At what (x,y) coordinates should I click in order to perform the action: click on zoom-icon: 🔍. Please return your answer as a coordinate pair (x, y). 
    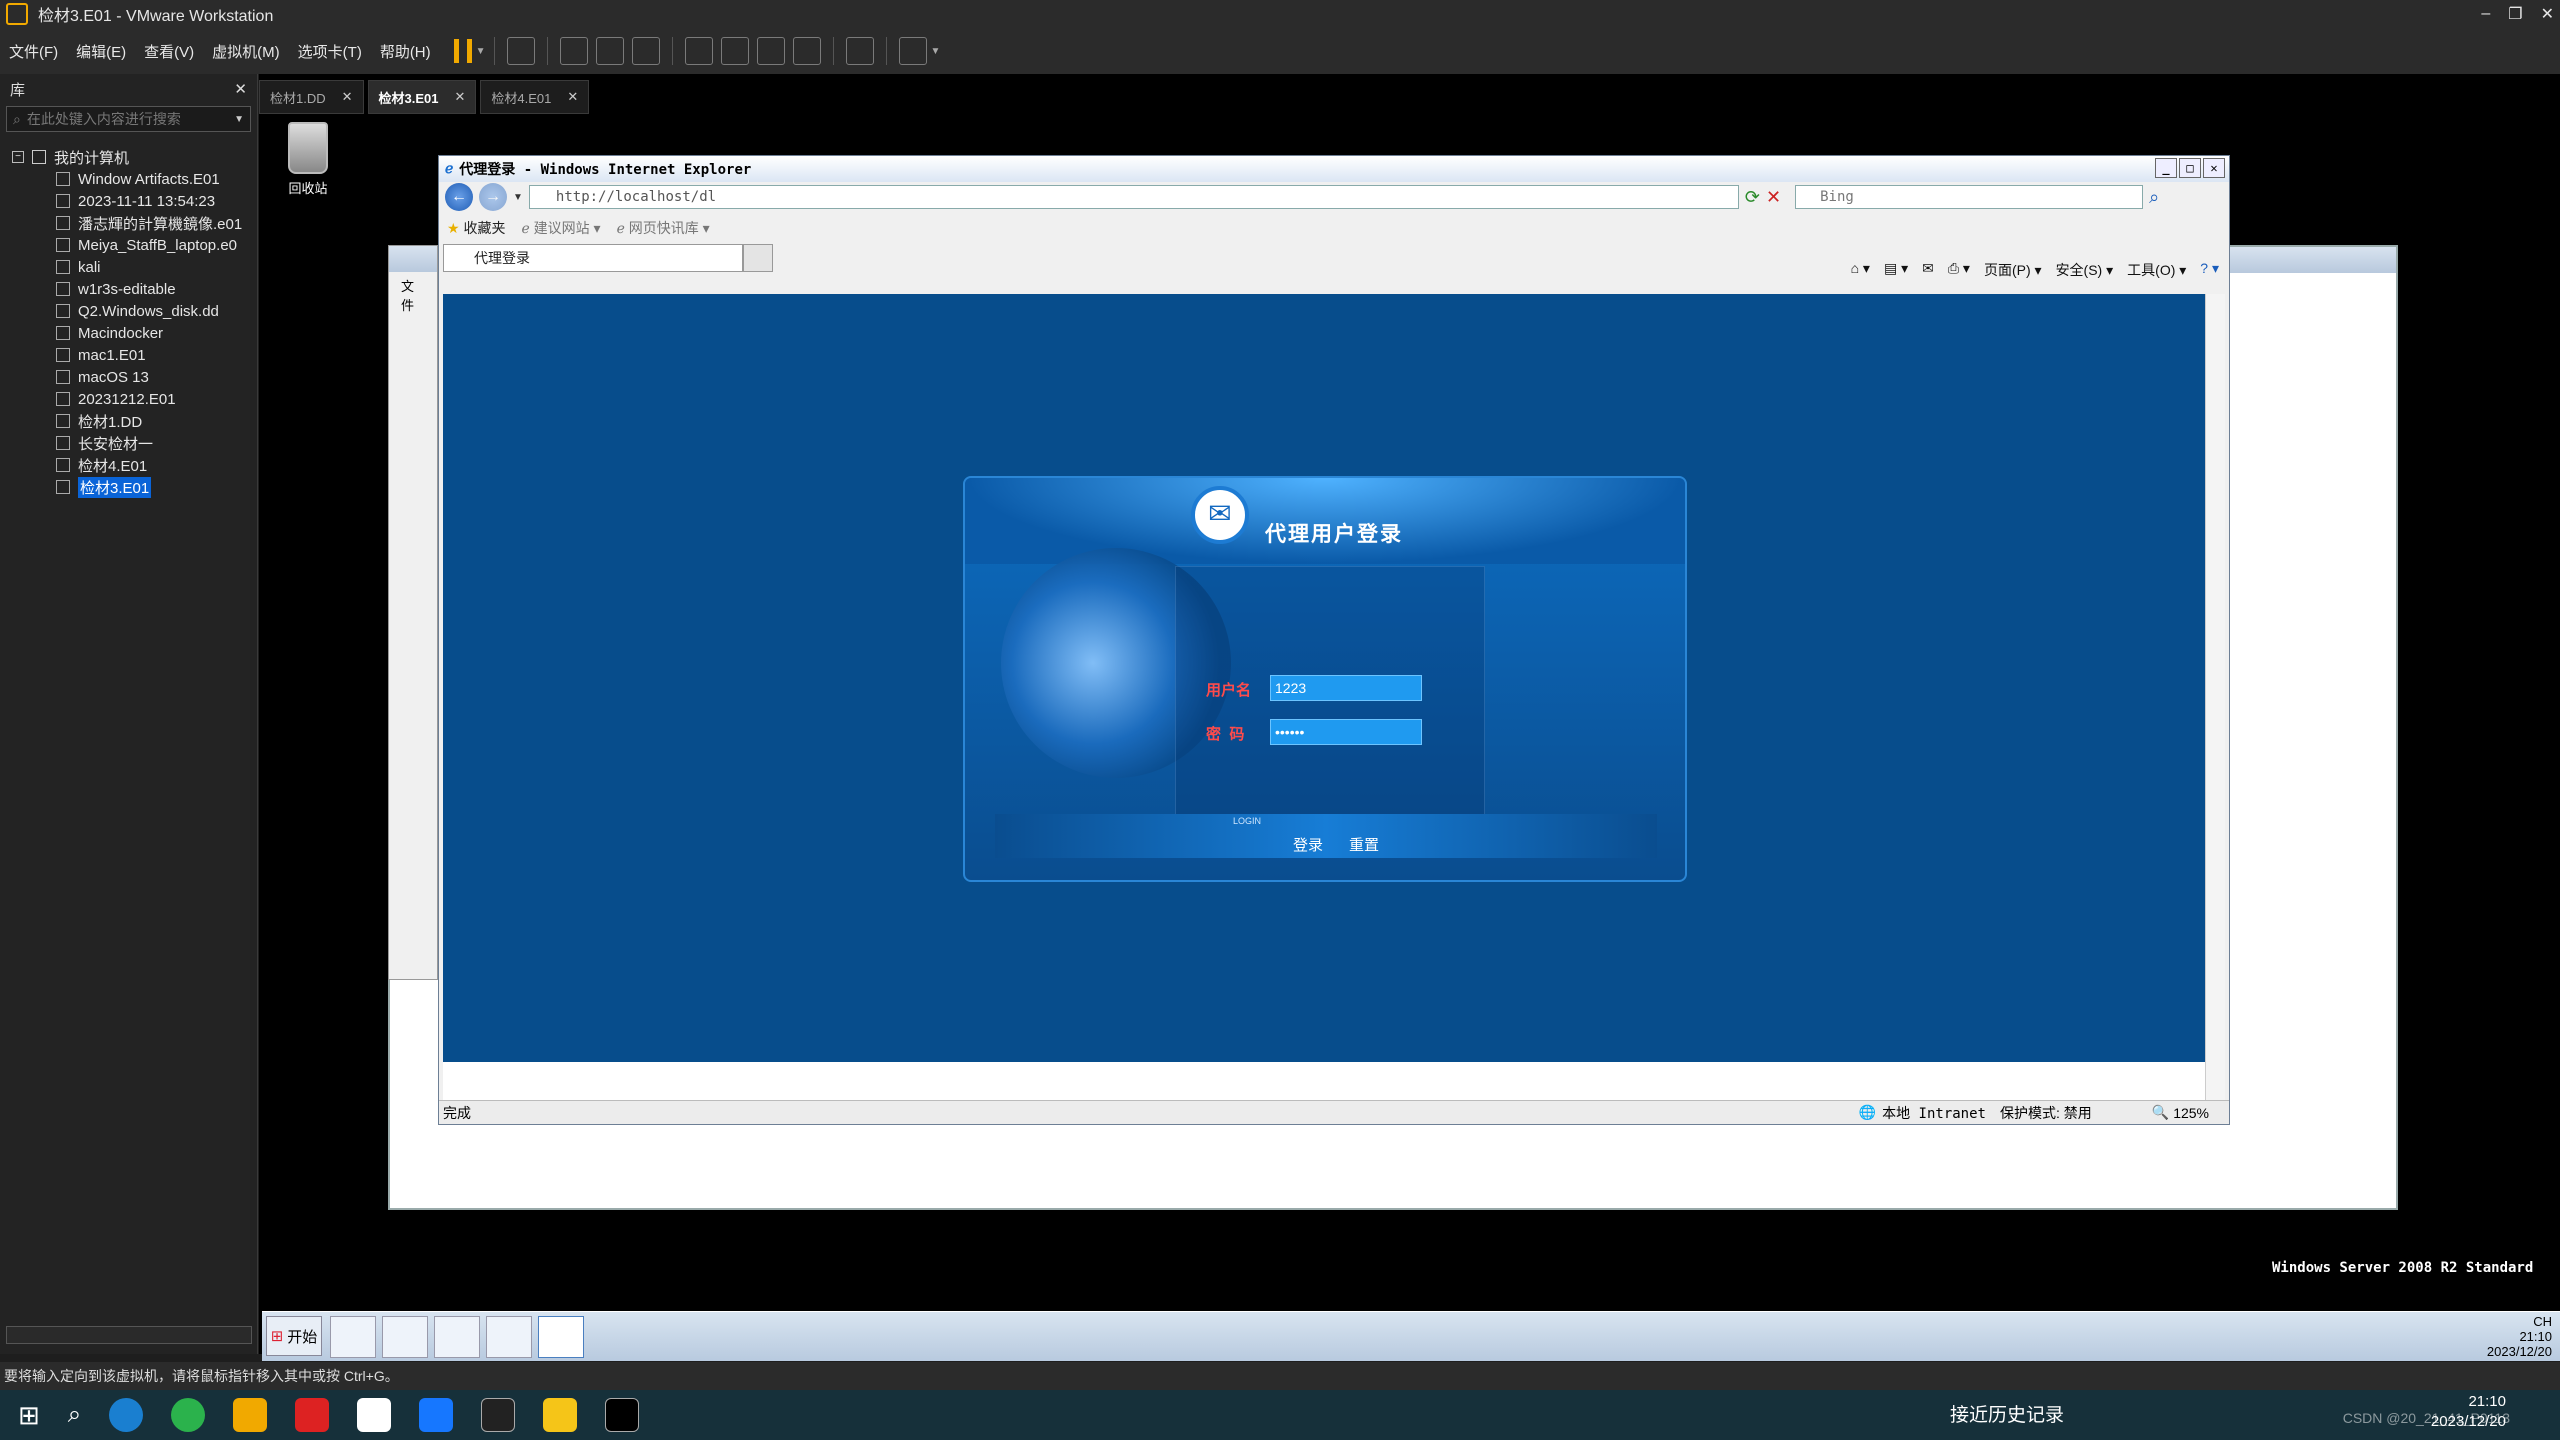
    Looking at the image, I should click on (2160, 1112).